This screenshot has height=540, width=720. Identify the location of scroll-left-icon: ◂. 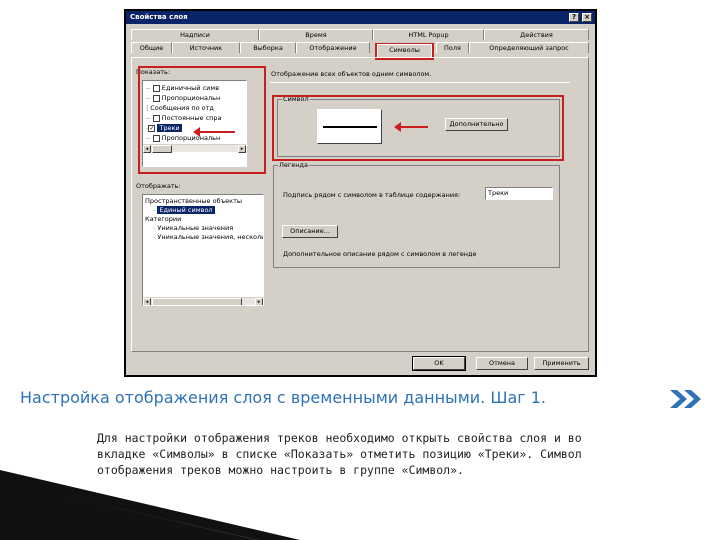
(147, 301).